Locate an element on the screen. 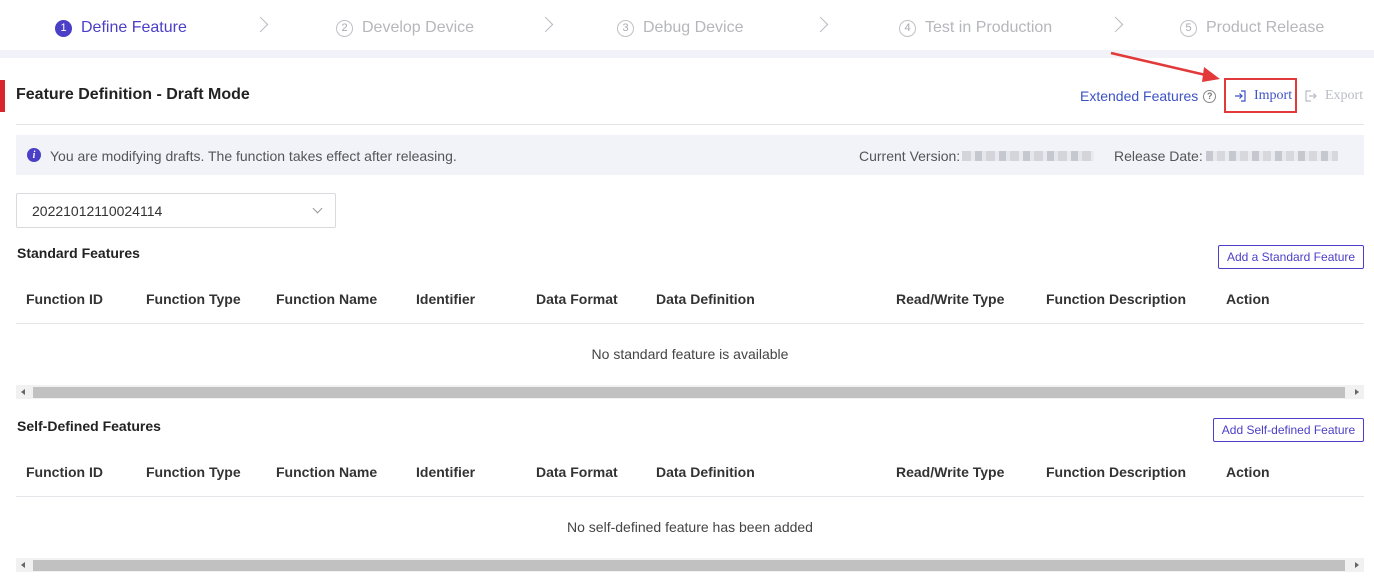 The width and height of the screenshot is (1374, 582). step-number: 4 is located at coordinates (907, 28).